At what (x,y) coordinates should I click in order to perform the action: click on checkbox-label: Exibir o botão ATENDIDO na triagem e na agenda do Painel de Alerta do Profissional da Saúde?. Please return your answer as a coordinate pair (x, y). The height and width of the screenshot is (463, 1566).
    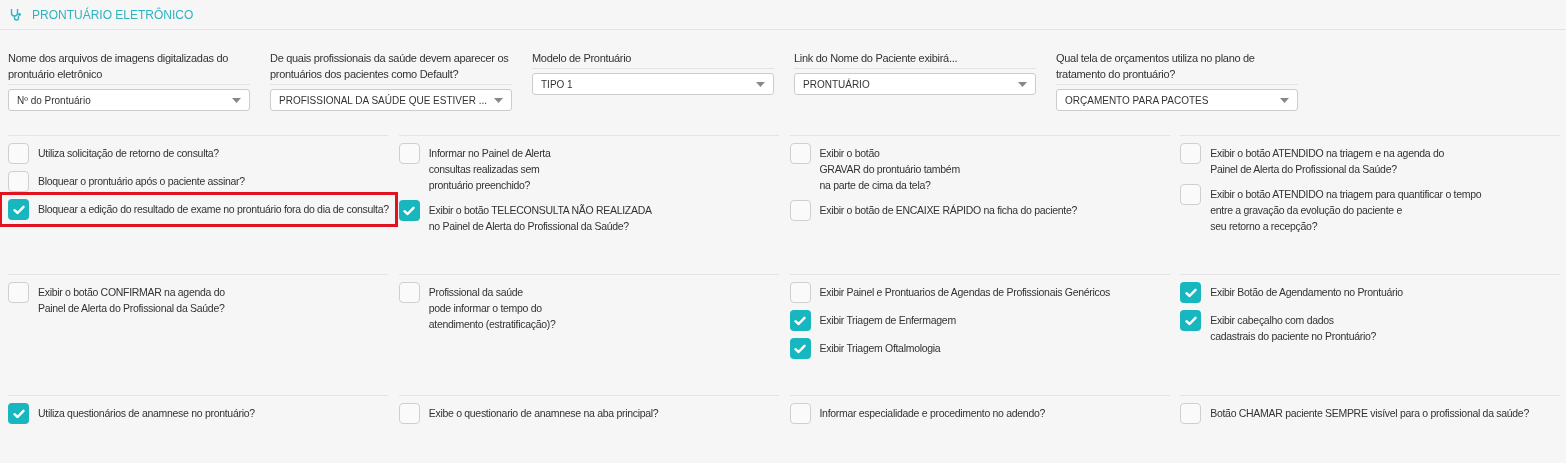
    Looking at the image, I should click on (1327, 161).